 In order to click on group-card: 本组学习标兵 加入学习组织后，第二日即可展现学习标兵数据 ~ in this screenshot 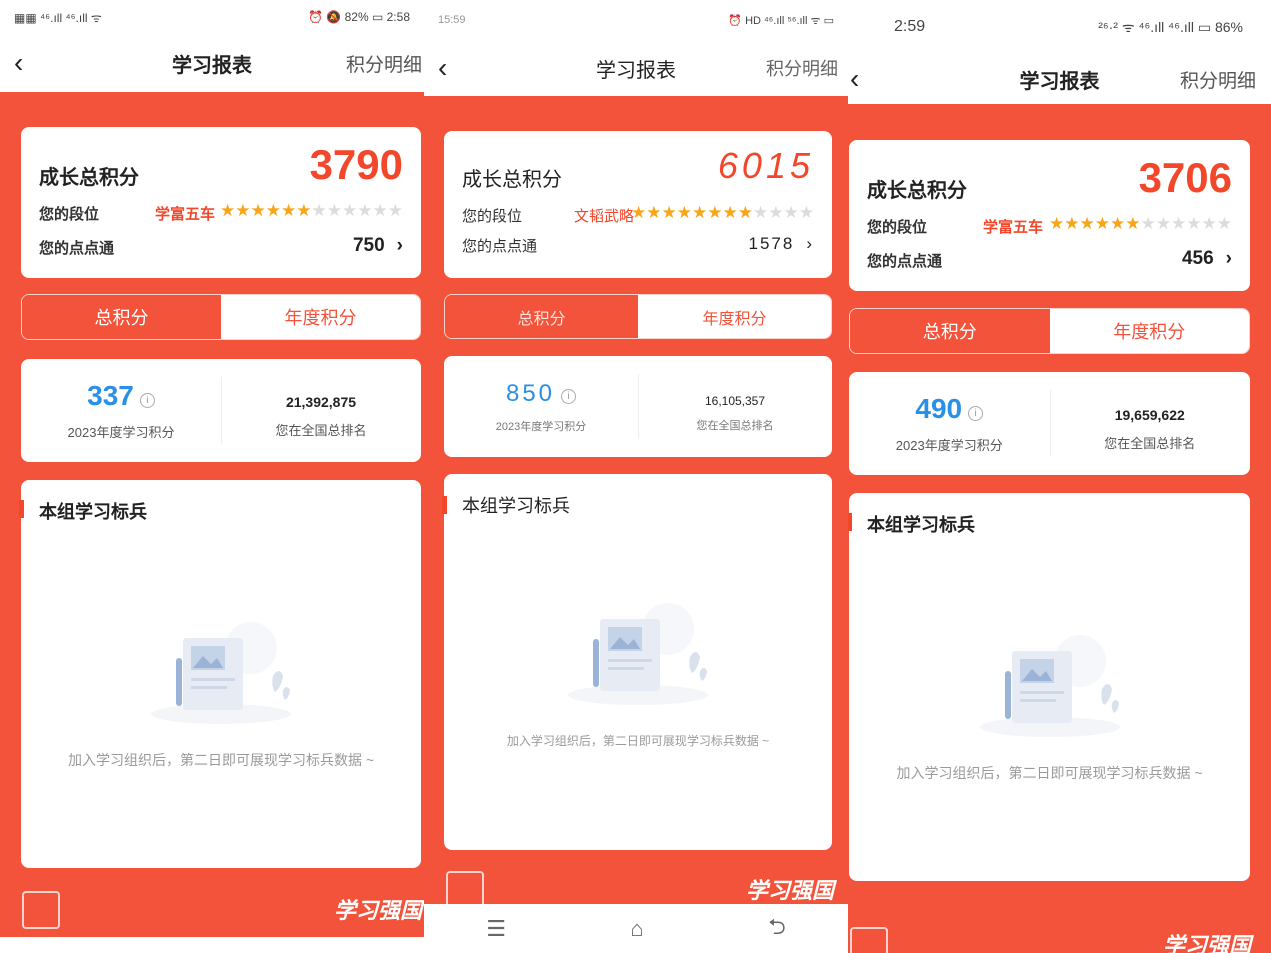, I will do `click(1049, 687)`.